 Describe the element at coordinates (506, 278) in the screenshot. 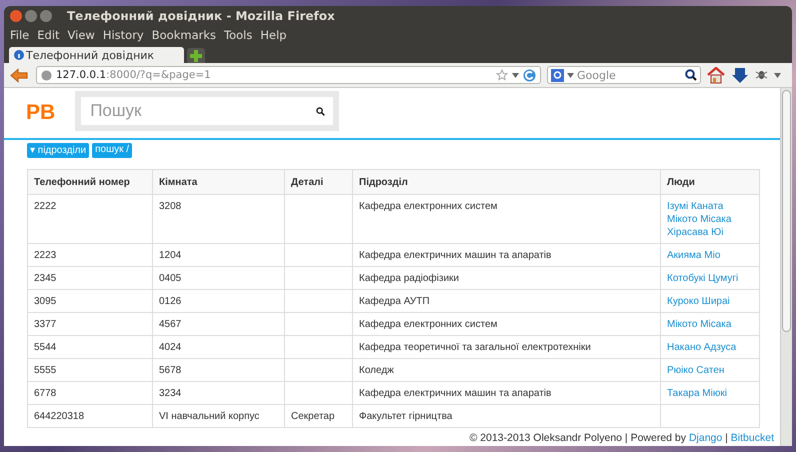

I see `table-cell: Кафедра радіофізики` at that location.